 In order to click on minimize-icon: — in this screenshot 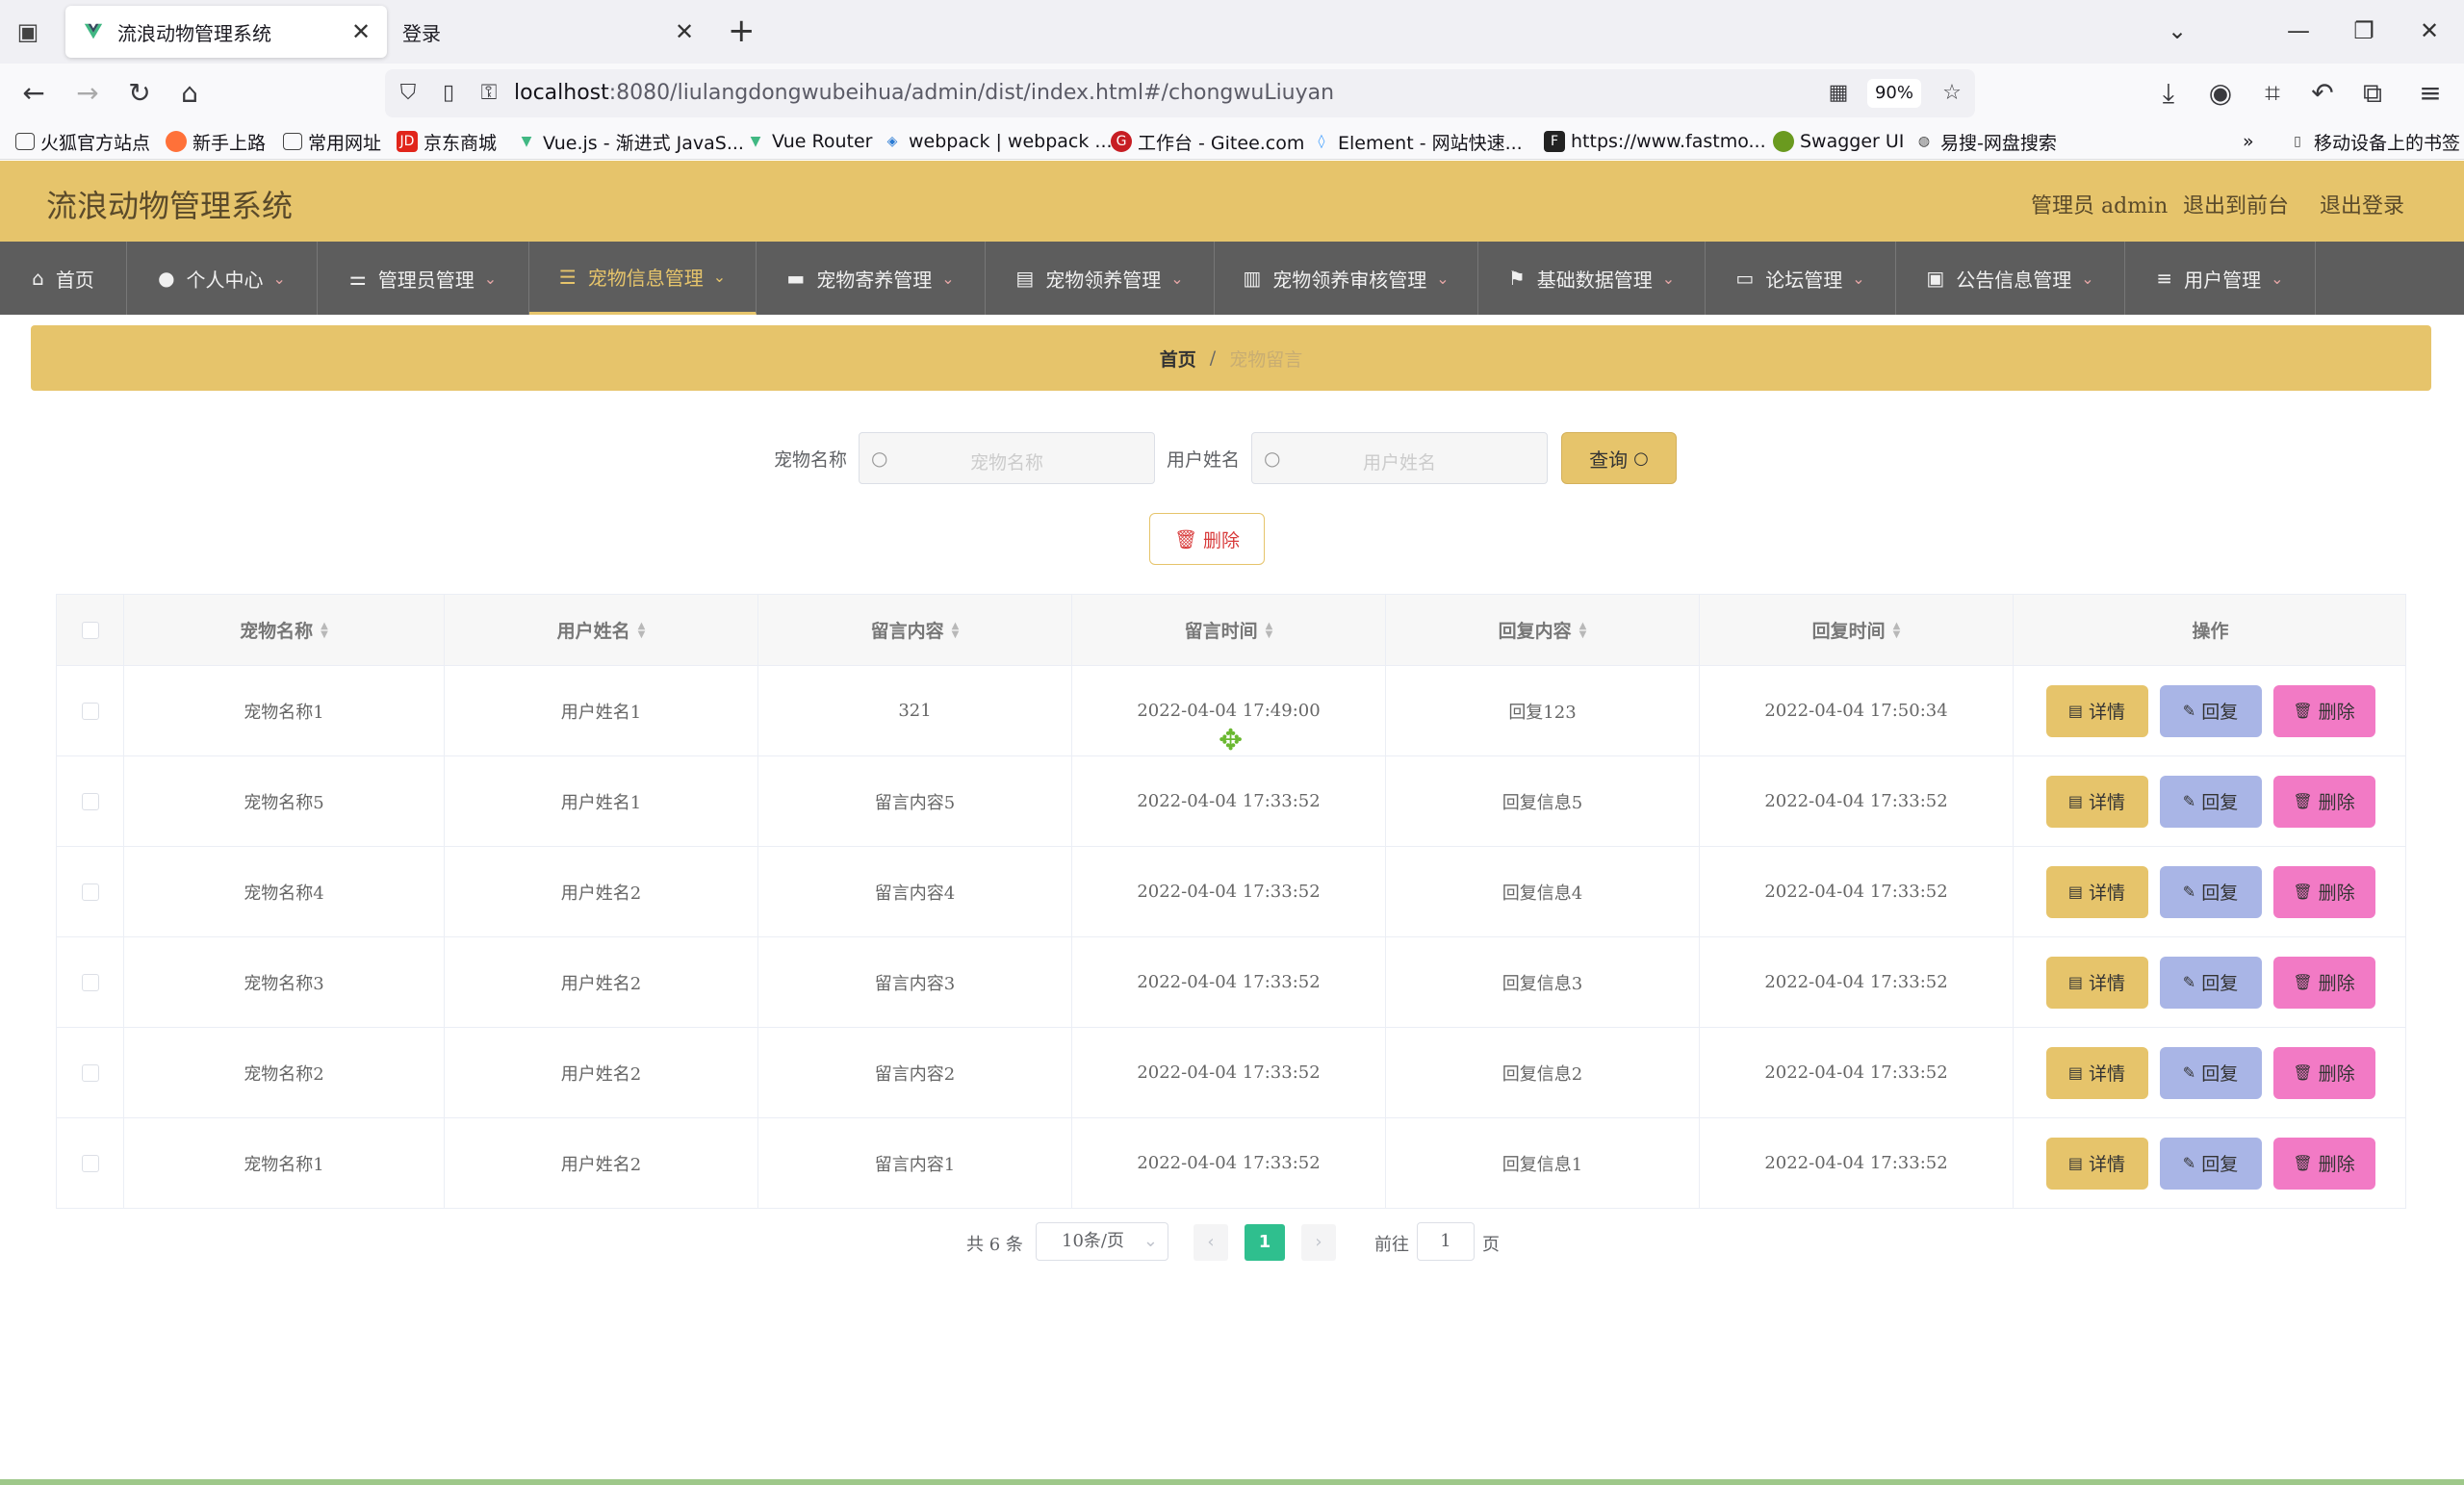, I will do `click(2298, 30)`.